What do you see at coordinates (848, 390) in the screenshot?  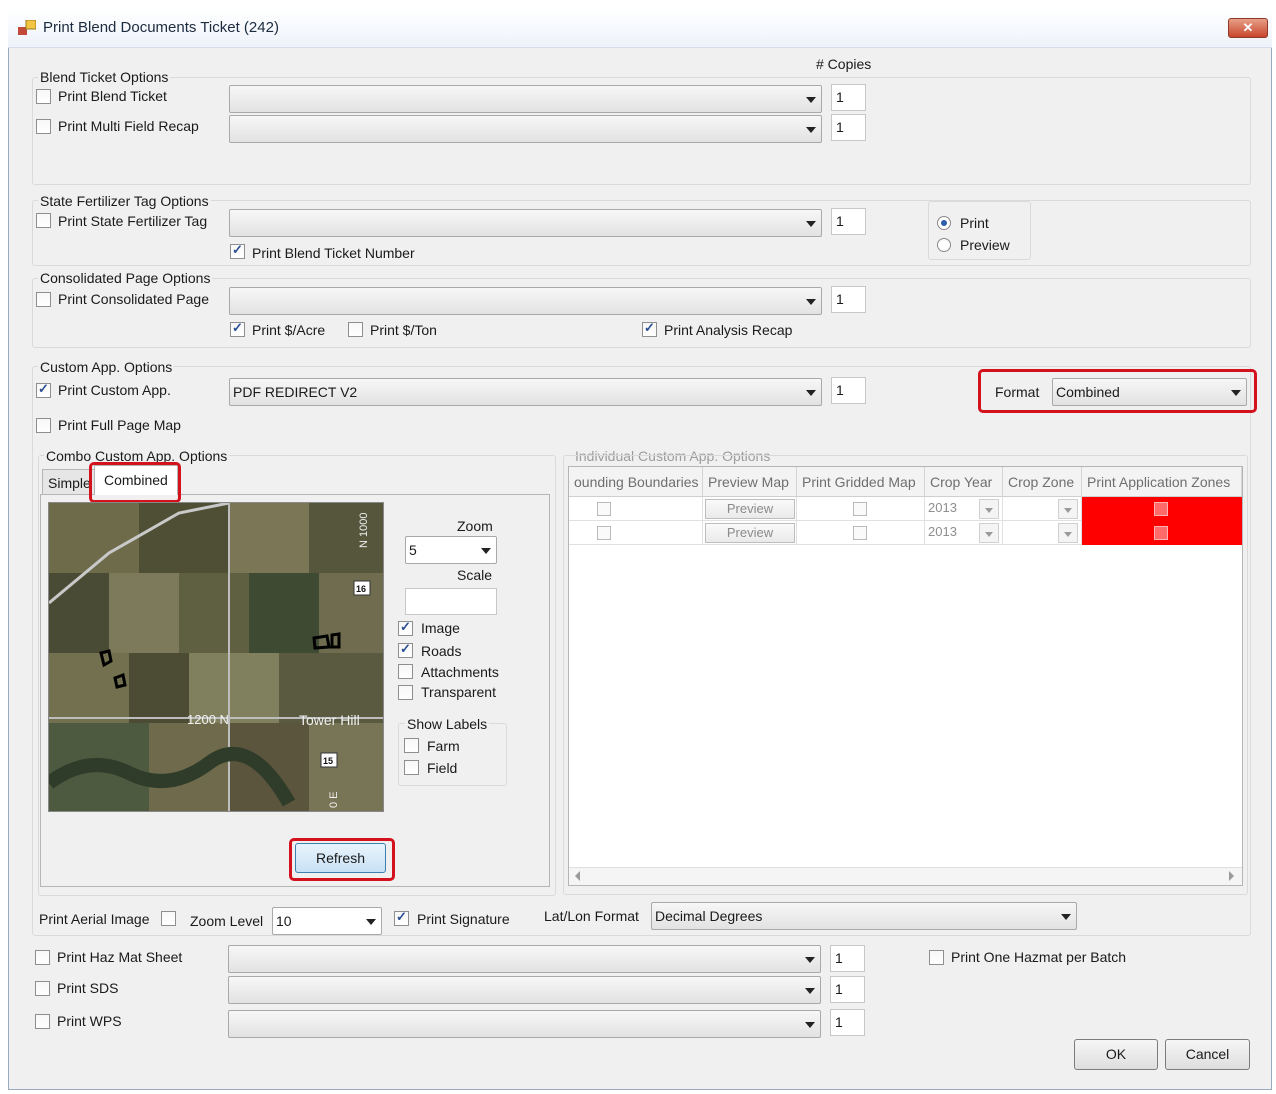 I see `custom-app-copies: 1` at bounding box center [848, 390].